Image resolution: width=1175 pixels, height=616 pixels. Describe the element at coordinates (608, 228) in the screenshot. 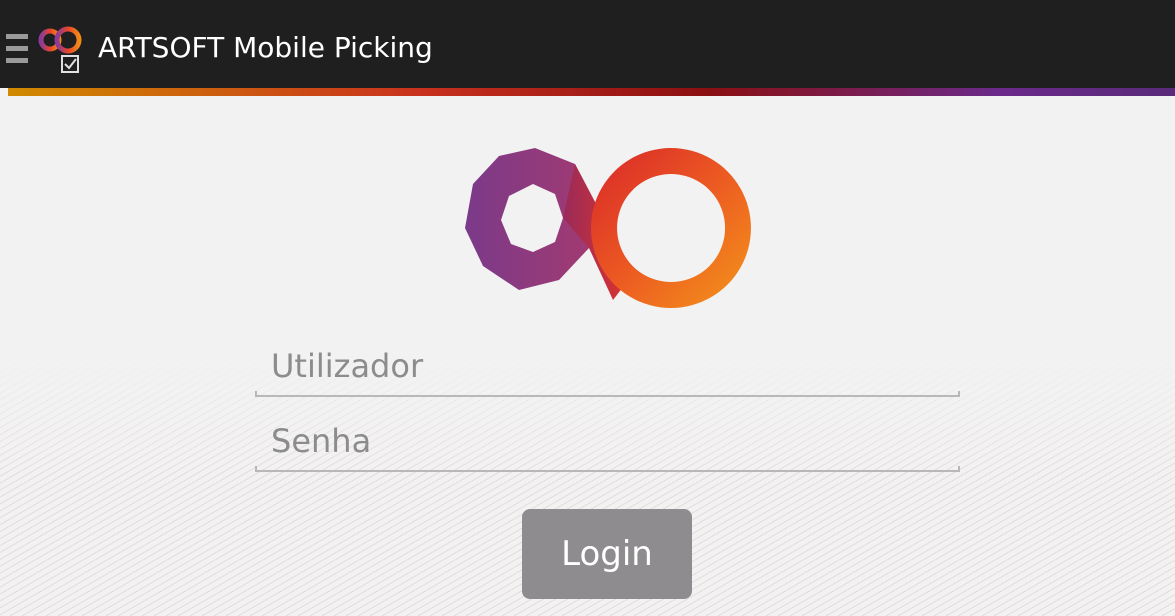

I see `infinity-logo` at that location.